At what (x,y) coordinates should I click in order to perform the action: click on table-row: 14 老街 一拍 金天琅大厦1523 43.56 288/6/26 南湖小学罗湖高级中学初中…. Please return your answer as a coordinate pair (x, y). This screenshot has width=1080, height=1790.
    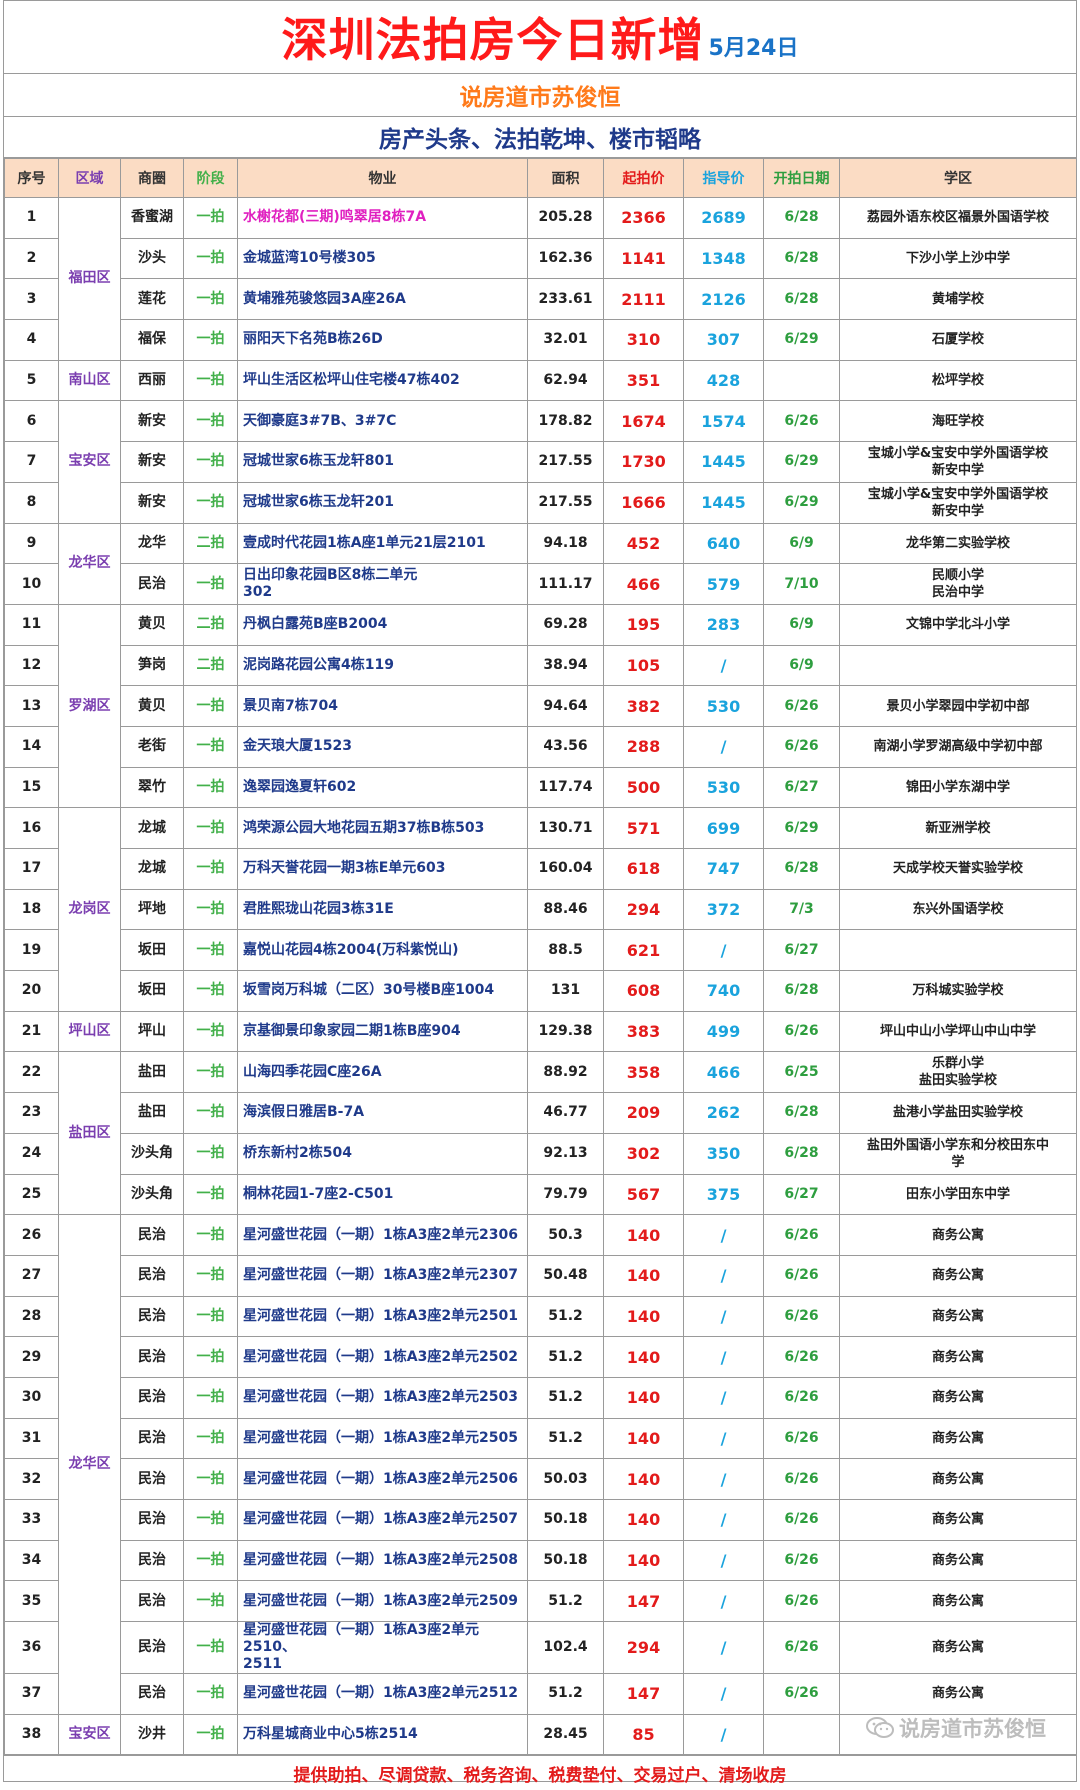
    Looking at the image, I should click on (540, 746).